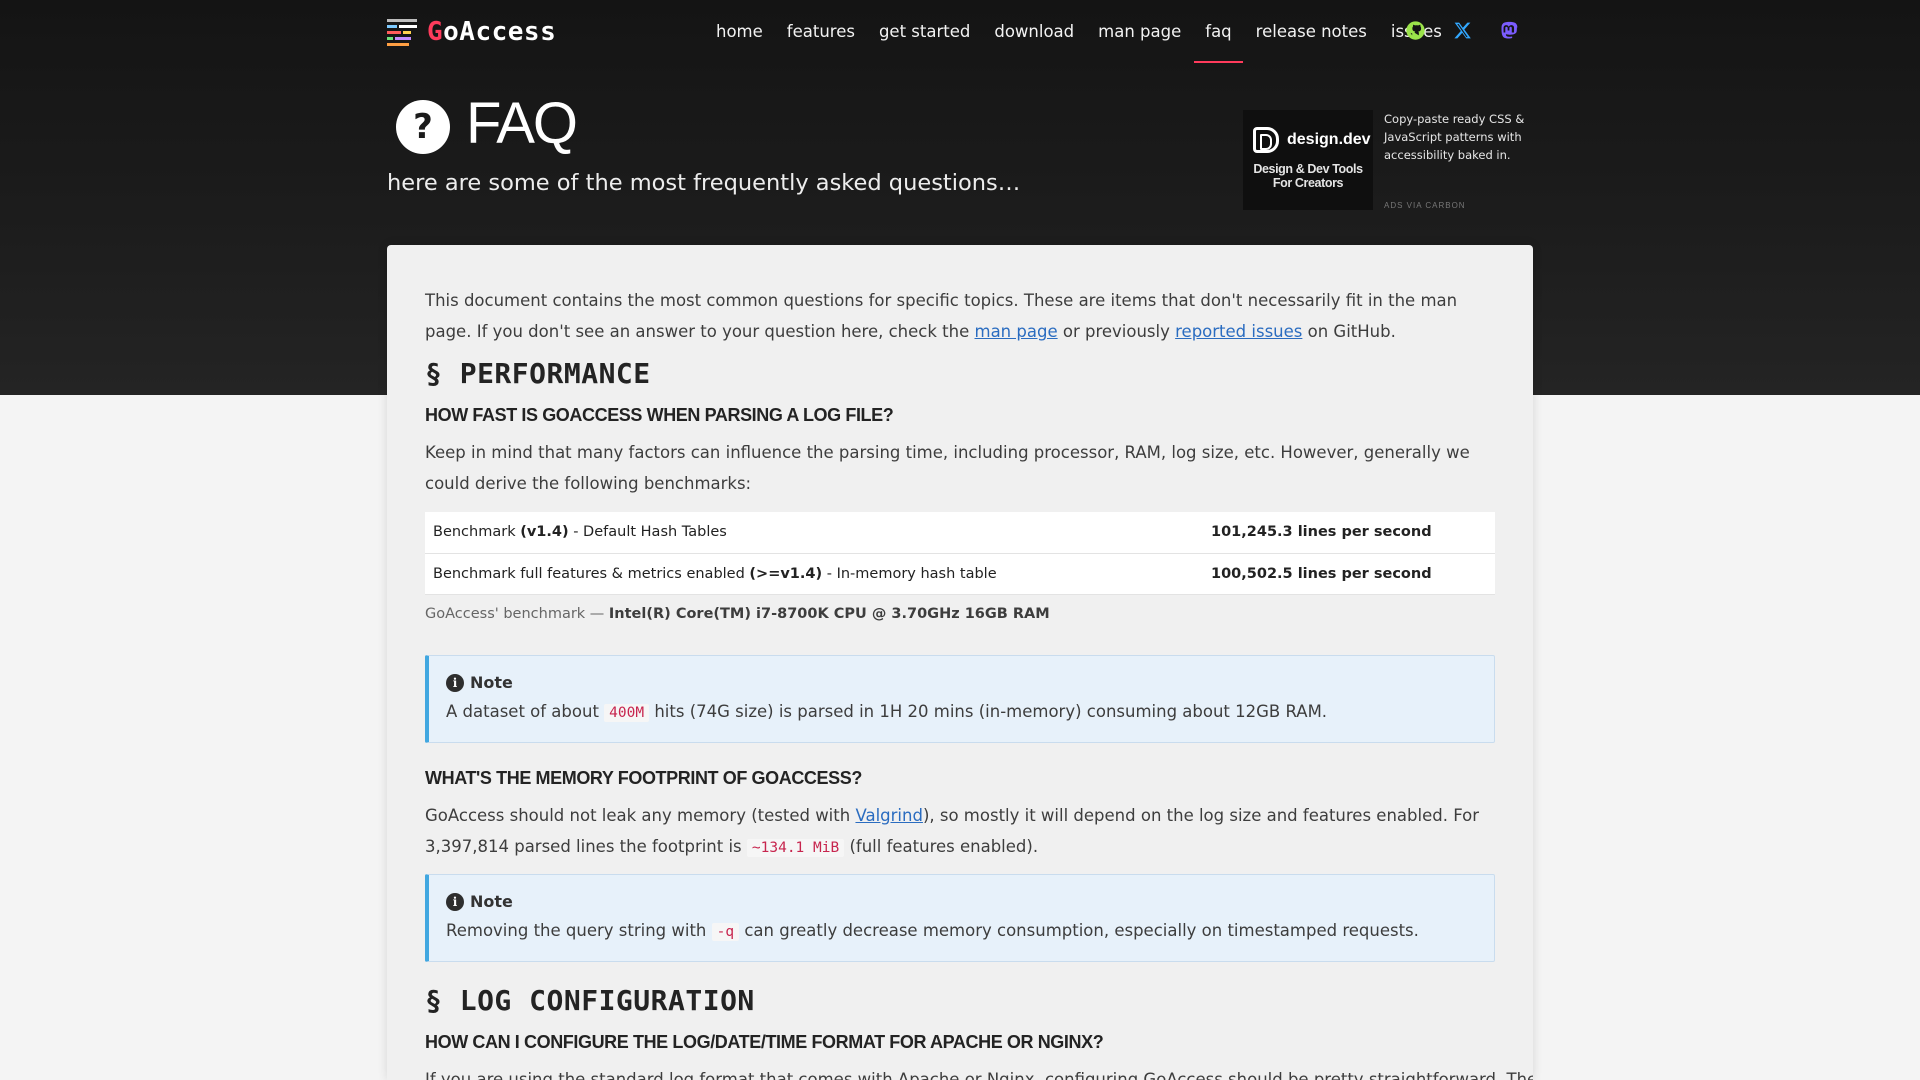  Describe the element at coordinates (1016, 331) in the screenshot. I see `man-page-link: man page` at that location.